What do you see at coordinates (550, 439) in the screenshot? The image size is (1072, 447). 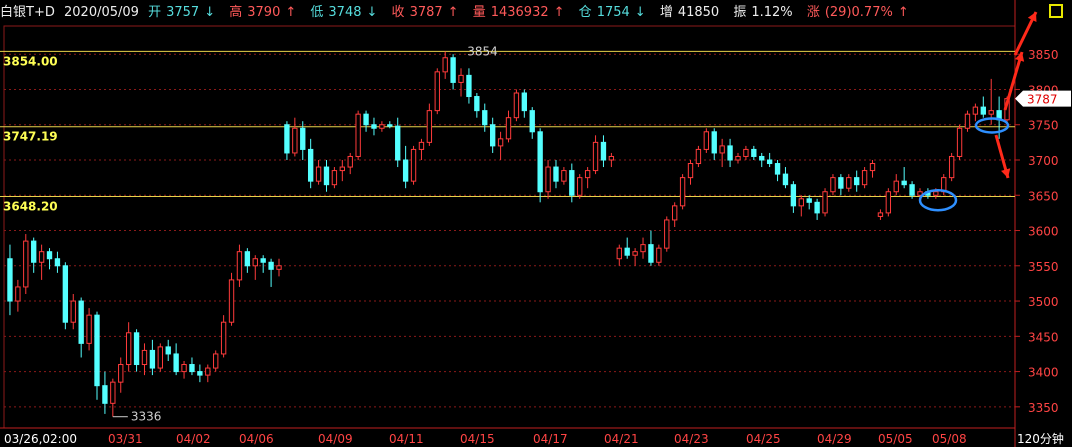 I see `x-tick-label: 04/17` at bounding box center [550, 439].